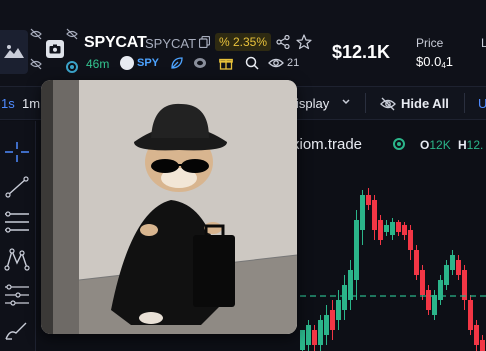 This screenshot has width=486, height=351. What do you see at coordinates (435, 145) in the screenshot?
I see `ohlc-open: O12K` at bounding box center [435, 145].